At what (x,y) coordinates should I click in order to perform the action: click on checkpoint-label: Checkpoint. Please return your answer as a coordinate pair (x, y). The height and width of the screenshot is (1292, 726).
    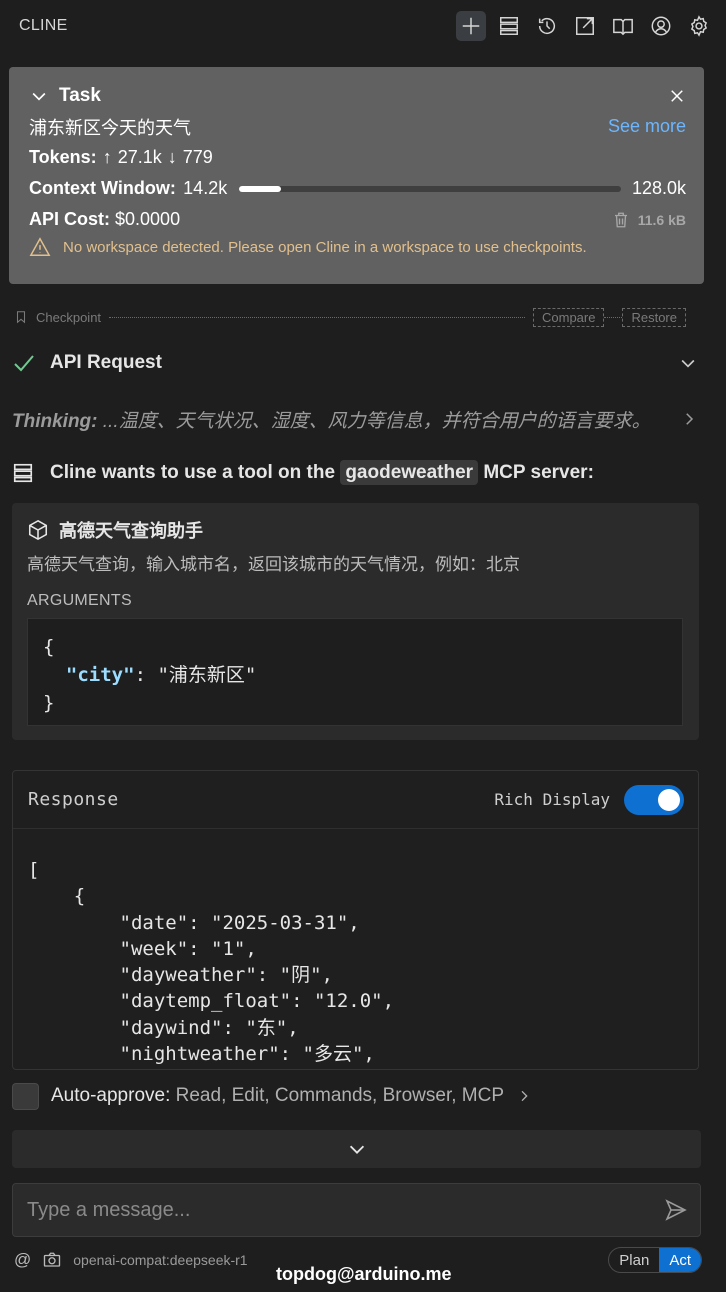
    Looking at the image, I should click on (69, 317).